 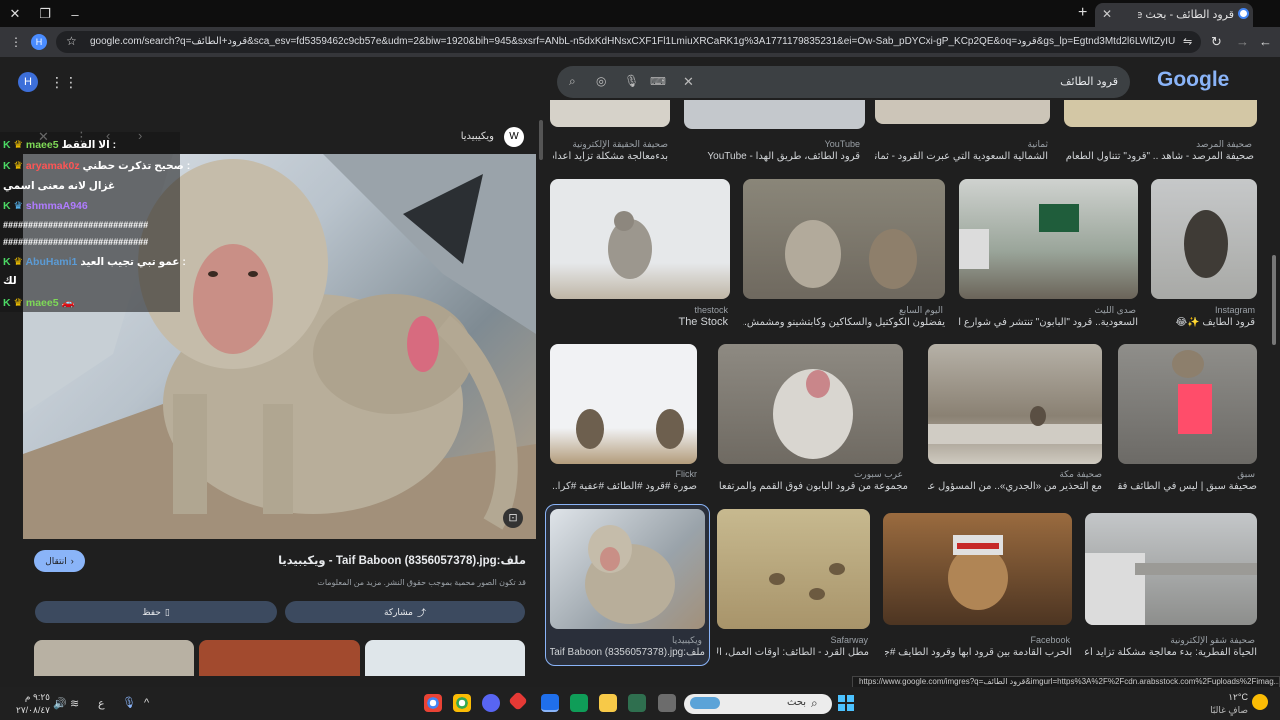 I want to click on chat-line: غزال لانه معنى اسمي, so click(x=59, y=186).